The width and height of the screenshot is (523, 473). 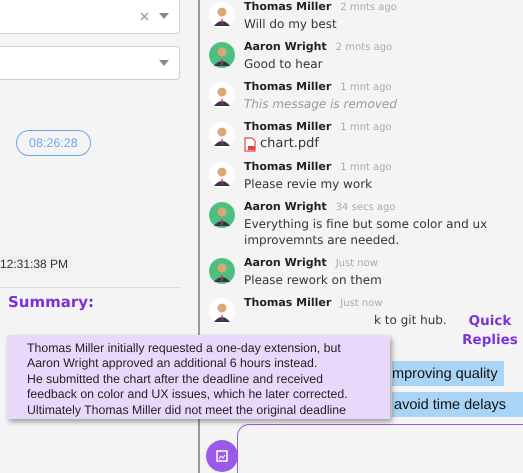 I want to click on quick-reply-chip: mproving quality, so click(x=448, y=373).